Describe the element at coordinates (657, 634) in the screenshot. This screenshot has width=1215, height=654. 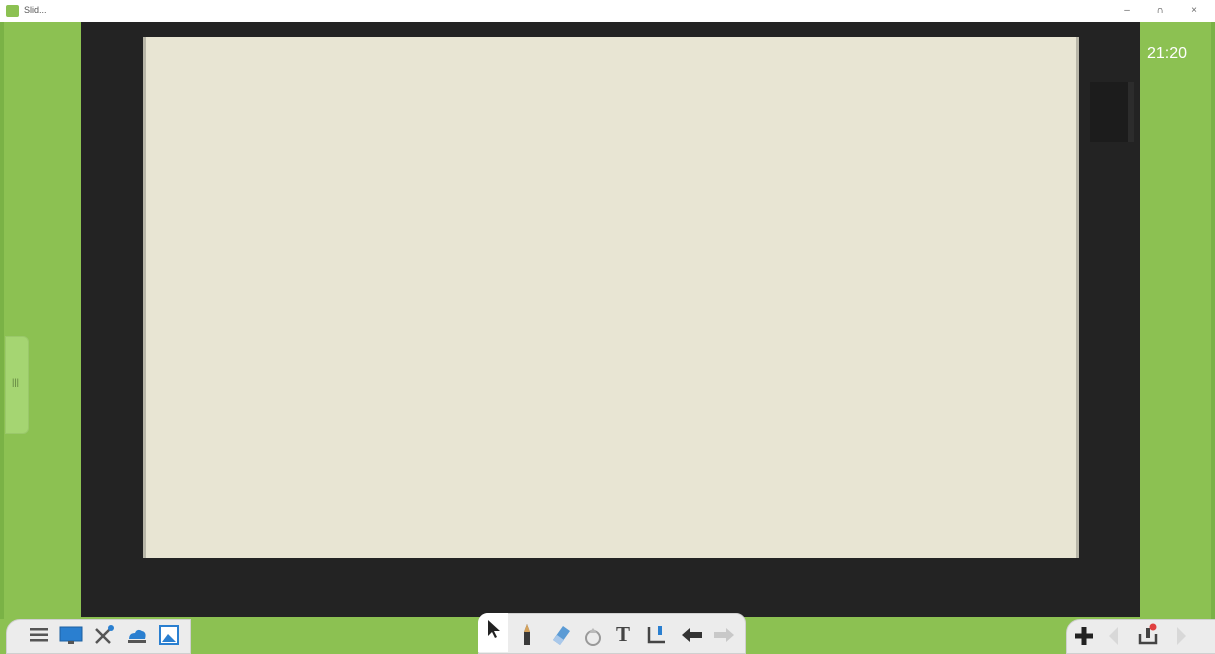
I see `insert-icon` at that location.